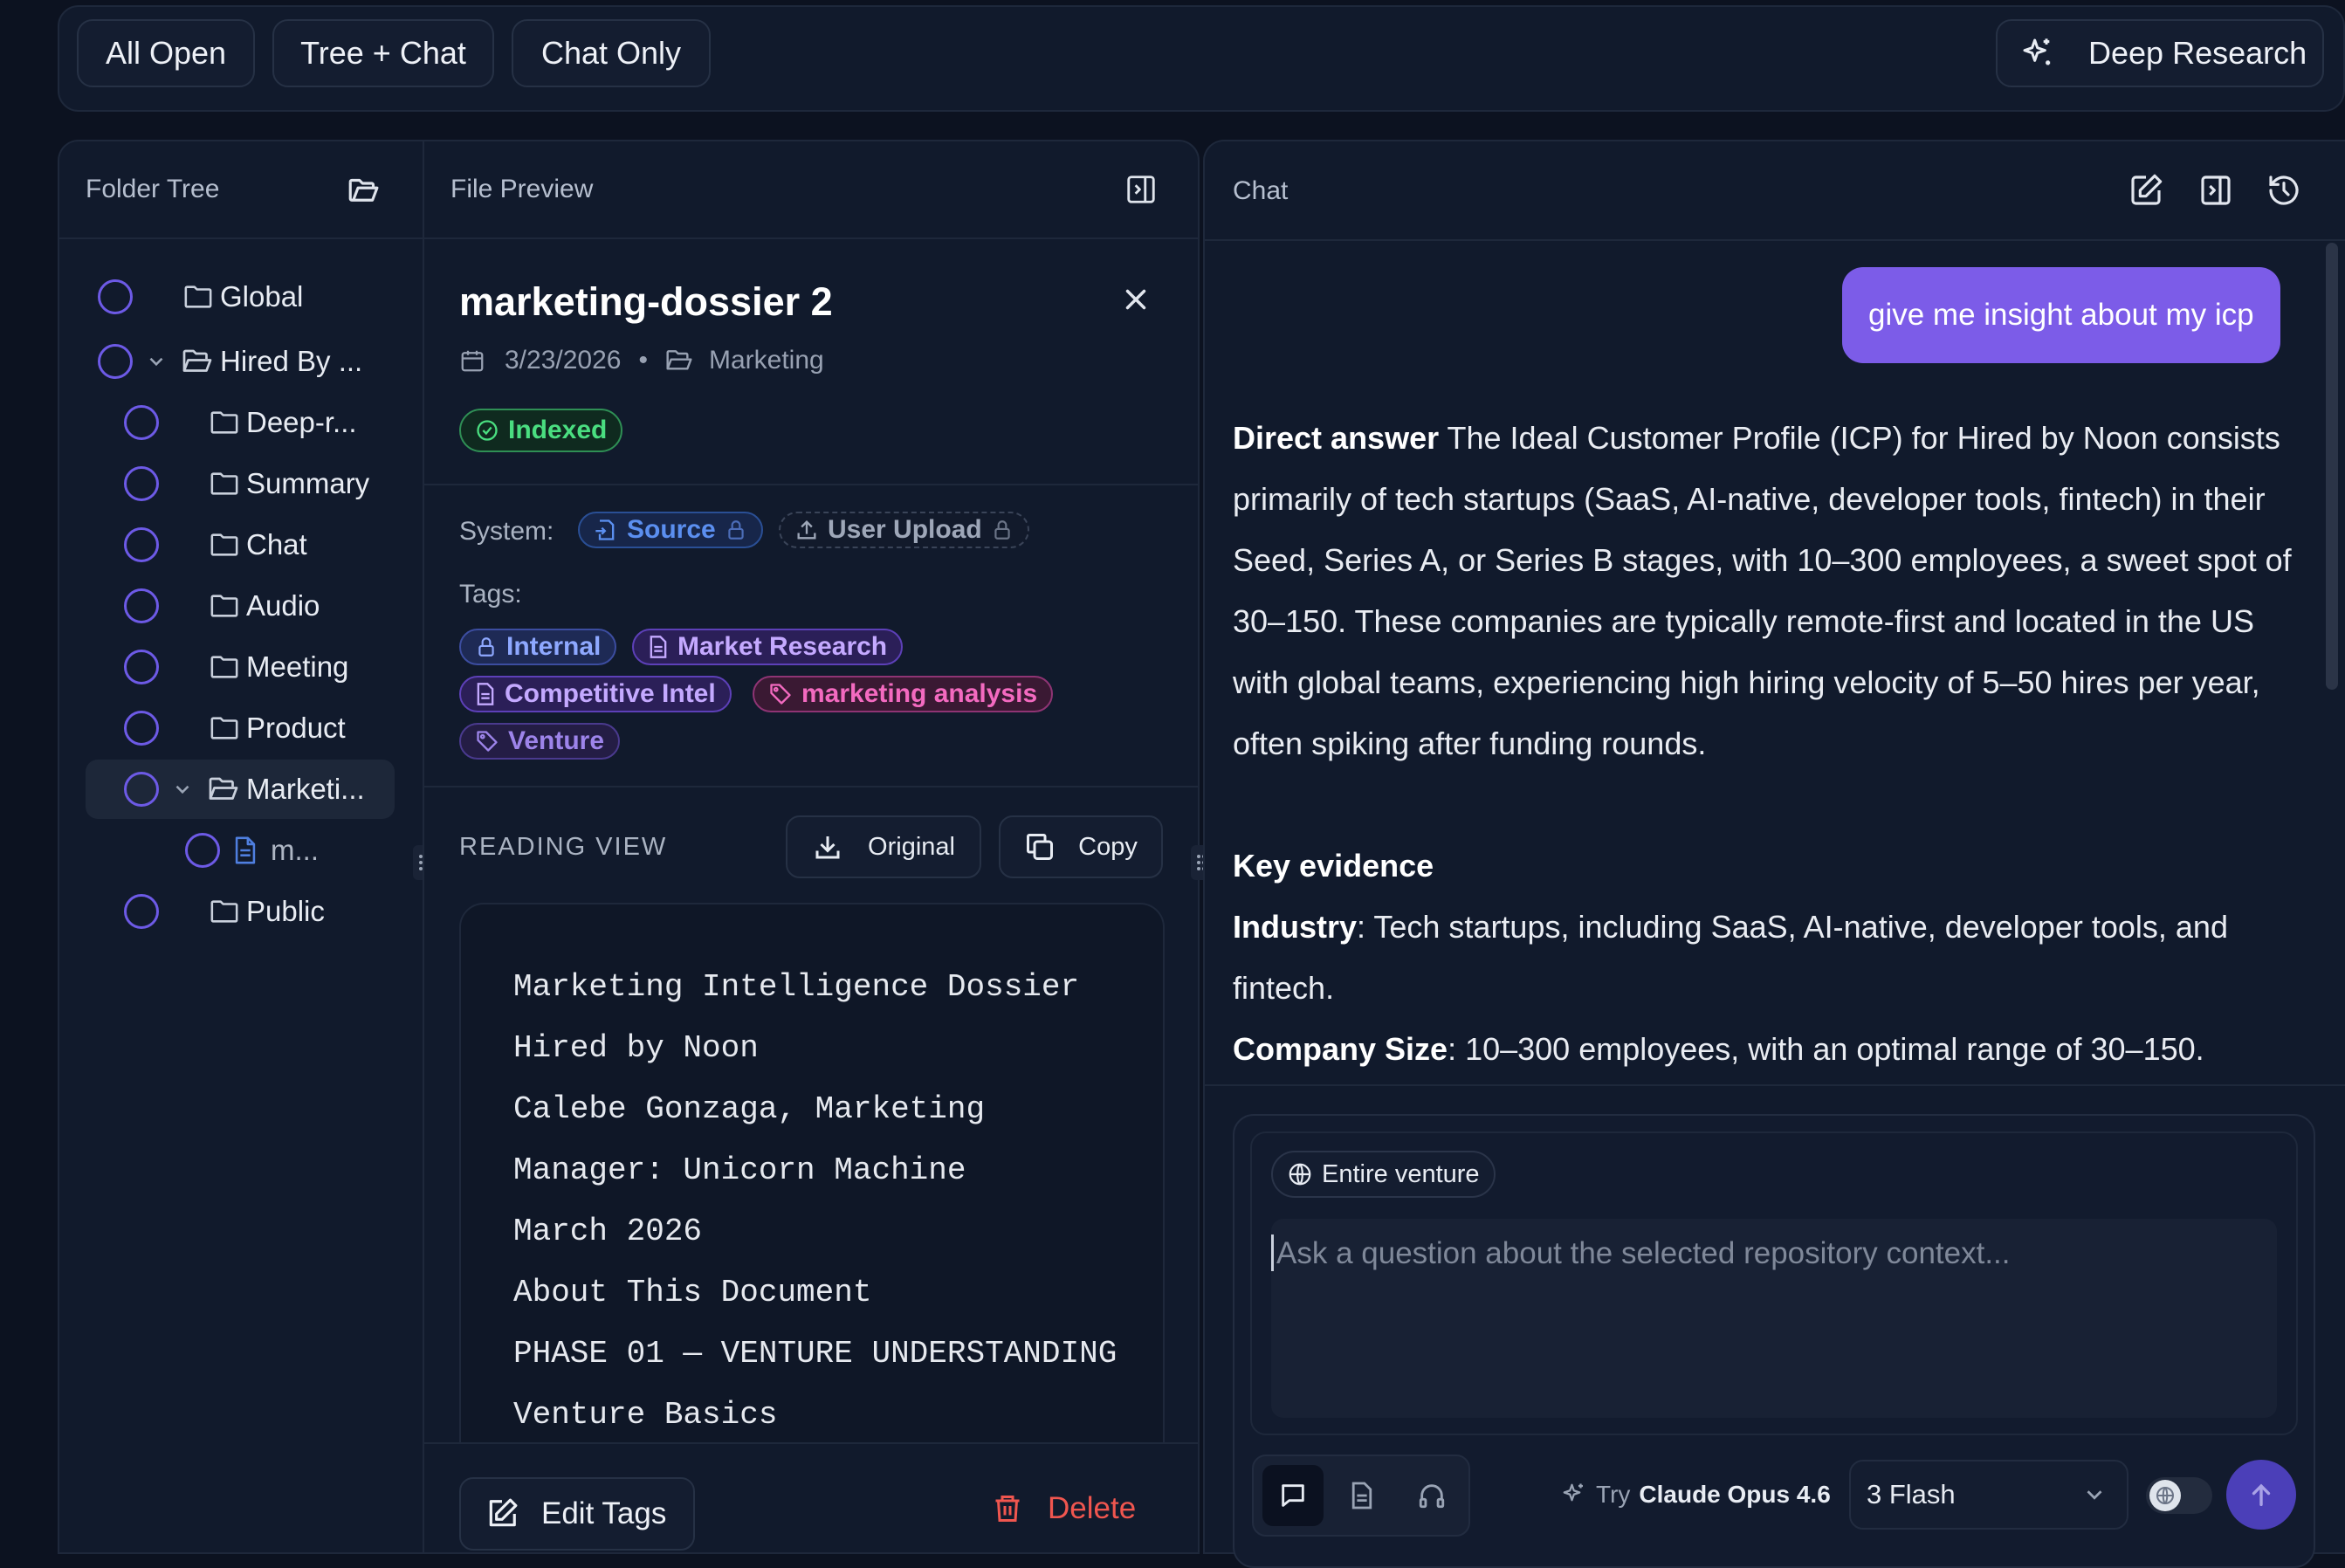 Image resolution: width=2345 pixels, height=1568 pixels. What do you see at coordinates (285, 911) in the screenshot?
I see `tree-item-label: Public` at bounding box center [285, 911].